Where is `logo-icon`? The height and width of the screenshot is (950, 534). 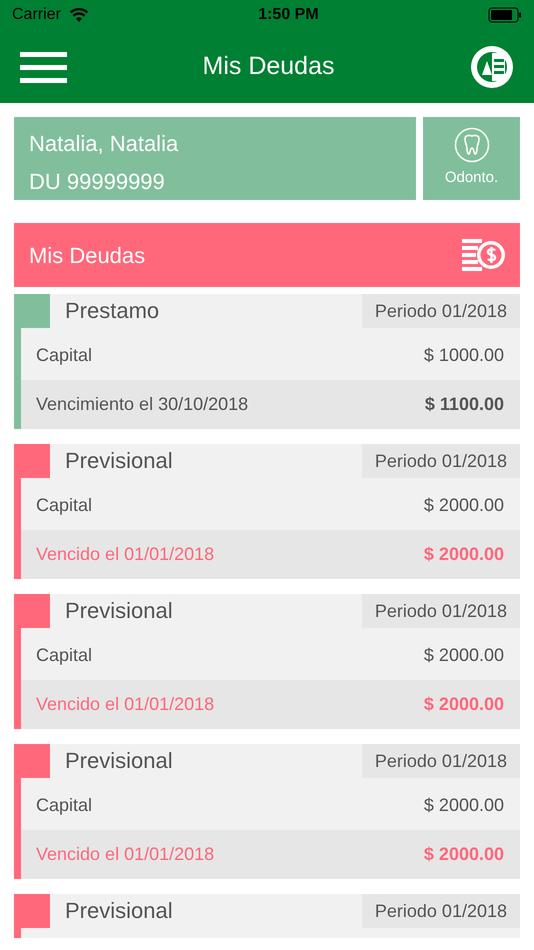
logo-icon is located at coordinates (492, 66).